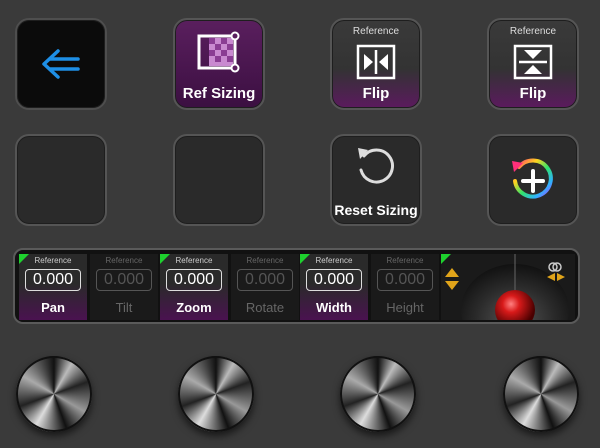 Image resolution: width=600 pixels, height=448 pixels. I want to click on param-rotate: Reference 0.000 Rotate, so click(265, 287).